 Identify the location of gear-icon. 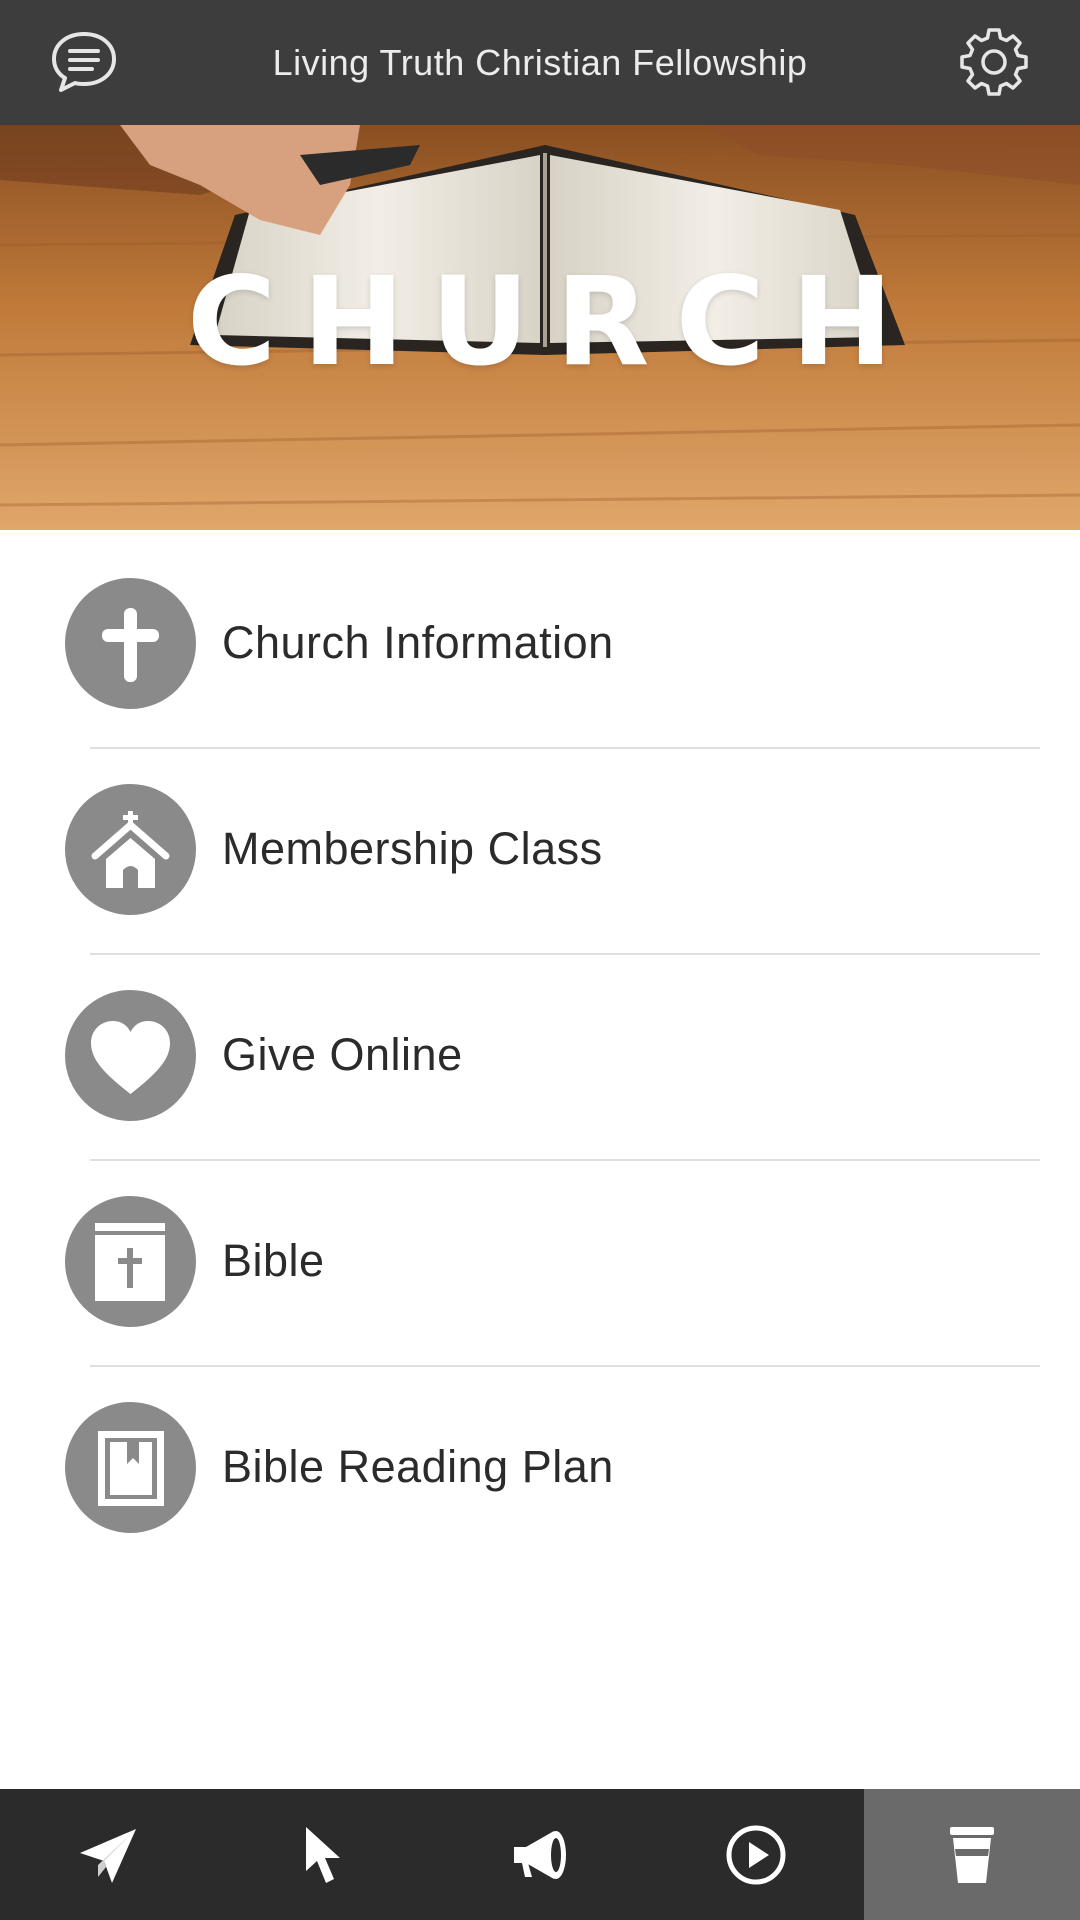
(994, 62).